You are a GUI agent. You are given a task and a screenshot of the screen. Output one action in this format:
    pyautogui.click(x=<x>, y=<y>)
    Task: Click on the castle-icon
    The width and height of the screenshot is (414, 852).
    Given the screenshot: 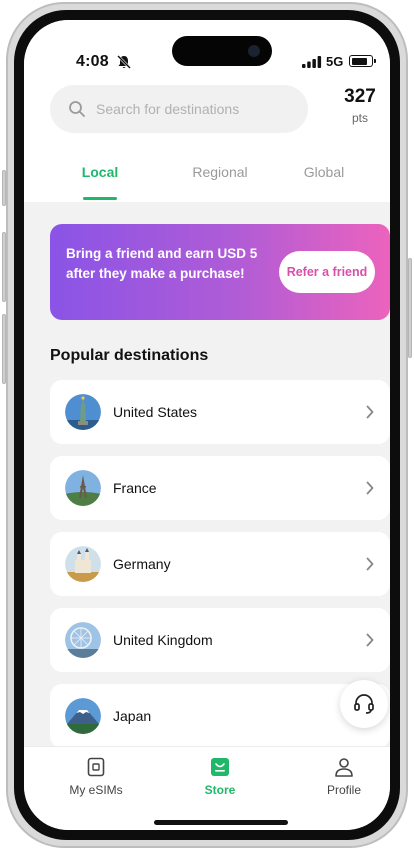 What is the action you would take?
    pyautogui.click(x=83, y=564)
    